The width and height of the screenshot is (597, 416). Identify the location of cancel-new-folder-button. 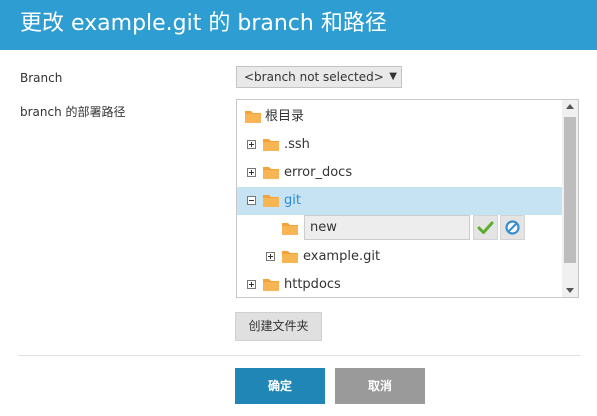
(512, 227).